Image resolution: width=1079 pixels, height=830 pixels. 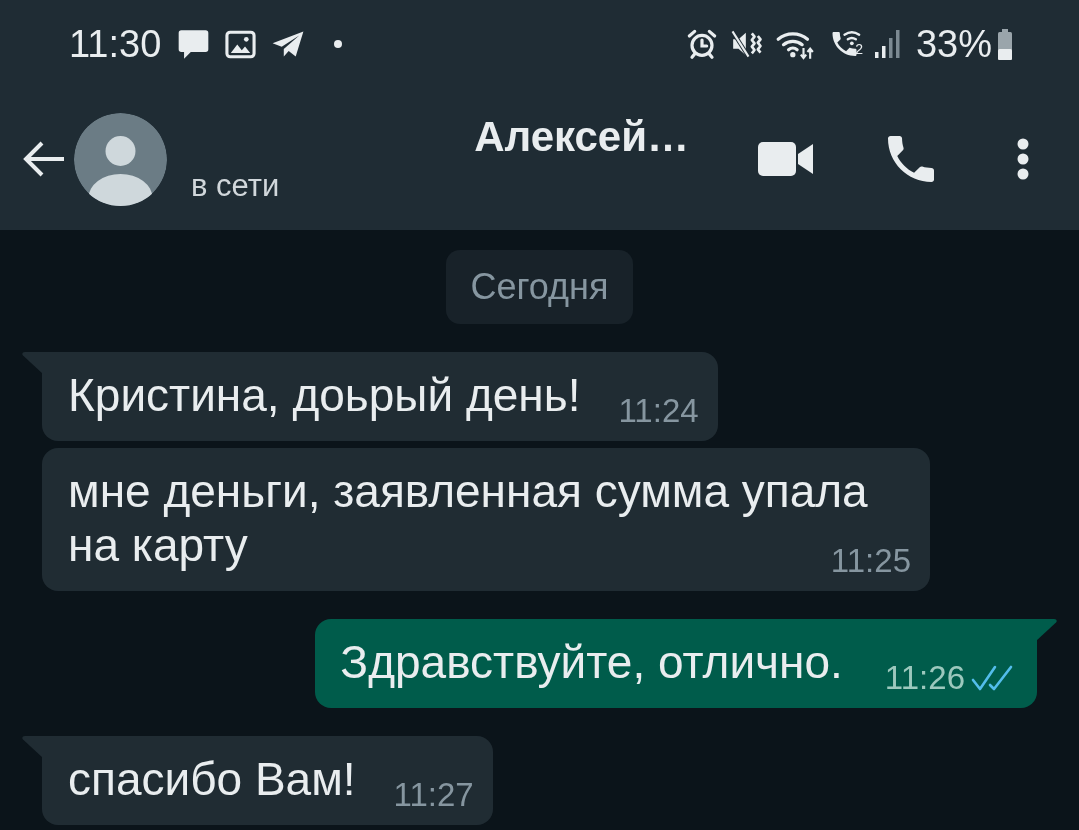 I want to click on message-time: 11:25, so click(x=870, y=561).